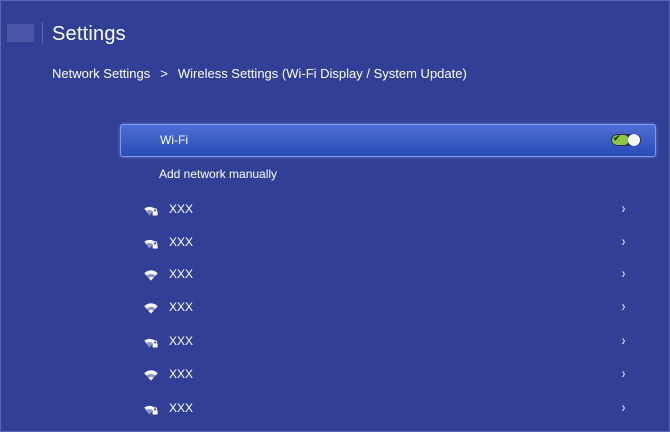  I want to click on toggle-knob, so click(634, 140).